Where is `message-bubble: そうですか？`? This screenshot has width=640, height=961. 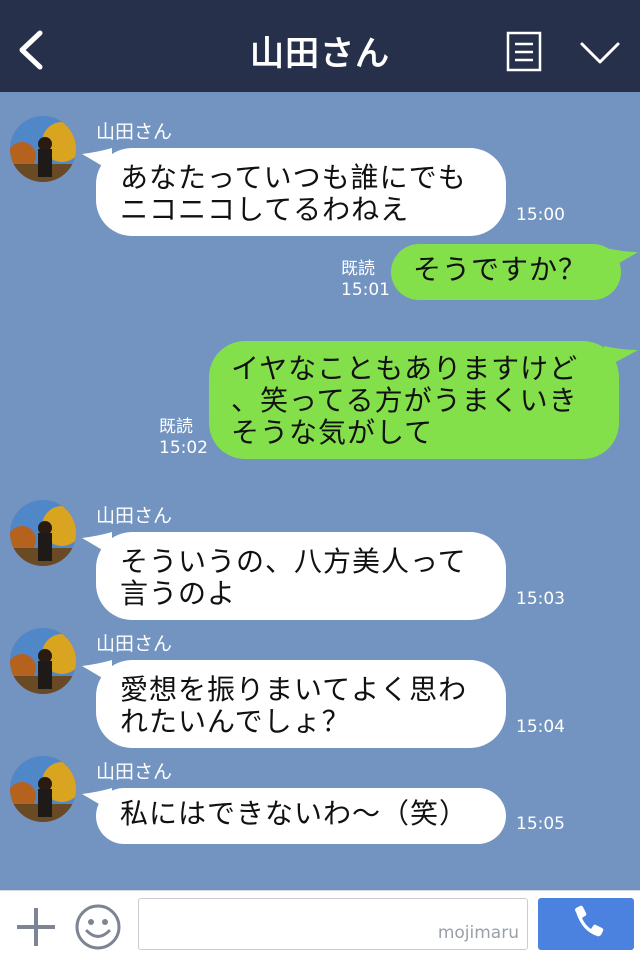 message-bubble: そうですか？ is located at coordinates (506, 272).